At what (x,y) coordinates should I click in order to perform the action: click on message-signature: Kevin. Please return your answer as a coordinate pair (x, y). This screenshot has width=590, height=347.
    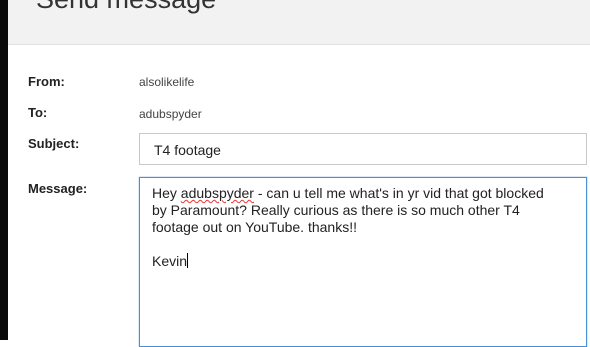
    Looking at the image, I should click on (170, 261).